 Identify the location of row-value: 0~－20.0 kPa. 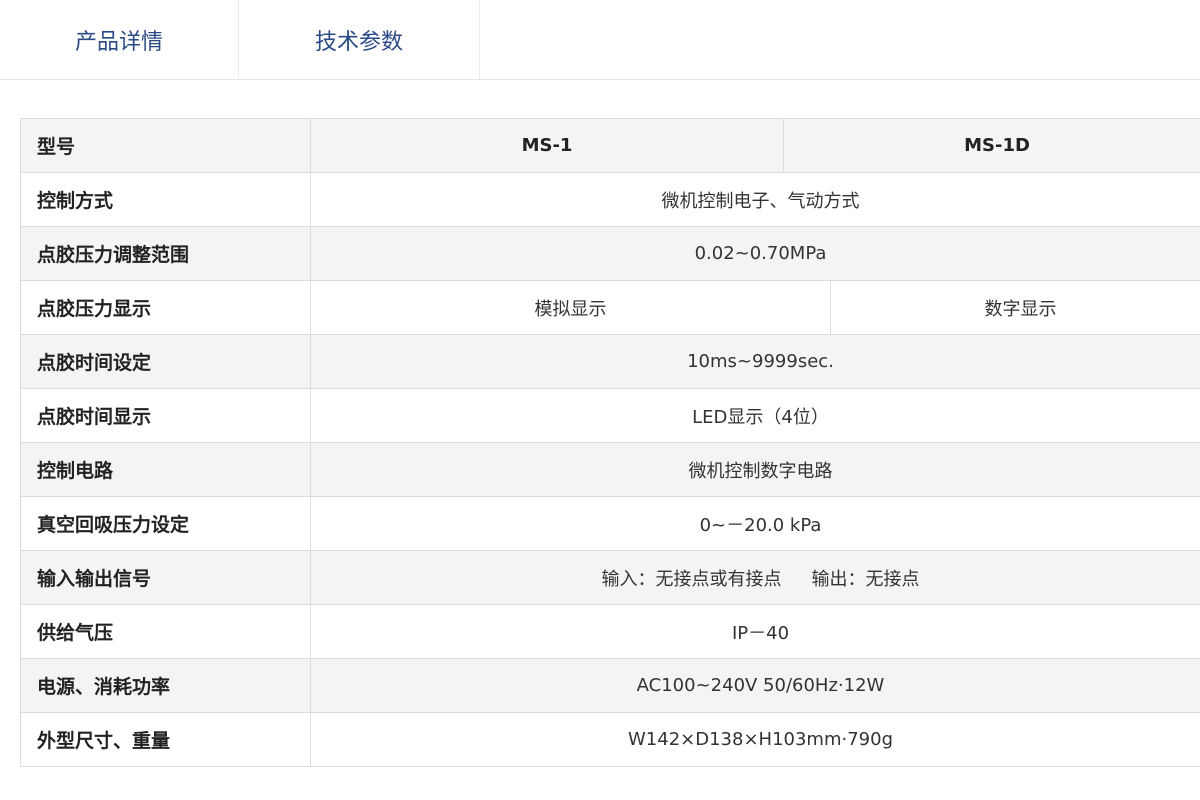
(755, 523).